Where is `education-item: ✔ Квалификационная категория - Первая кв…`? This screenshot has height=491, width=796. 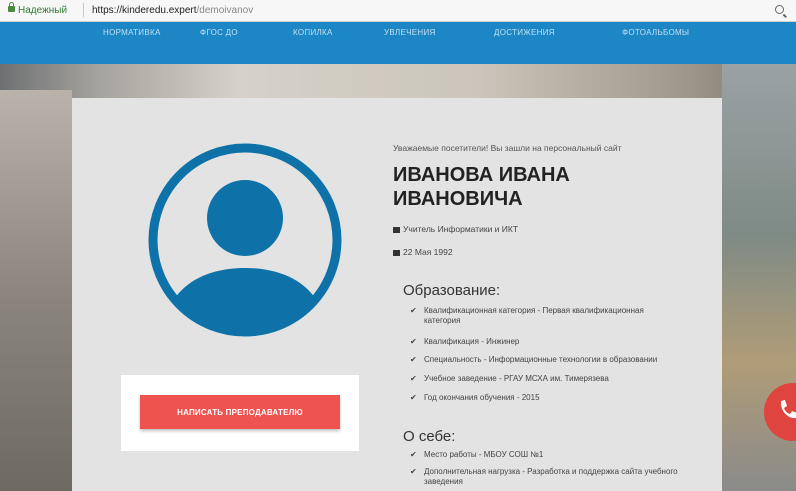
education-item: ✔ Квалификационная категория - Первая кв… is located at coordinates (527, 315).